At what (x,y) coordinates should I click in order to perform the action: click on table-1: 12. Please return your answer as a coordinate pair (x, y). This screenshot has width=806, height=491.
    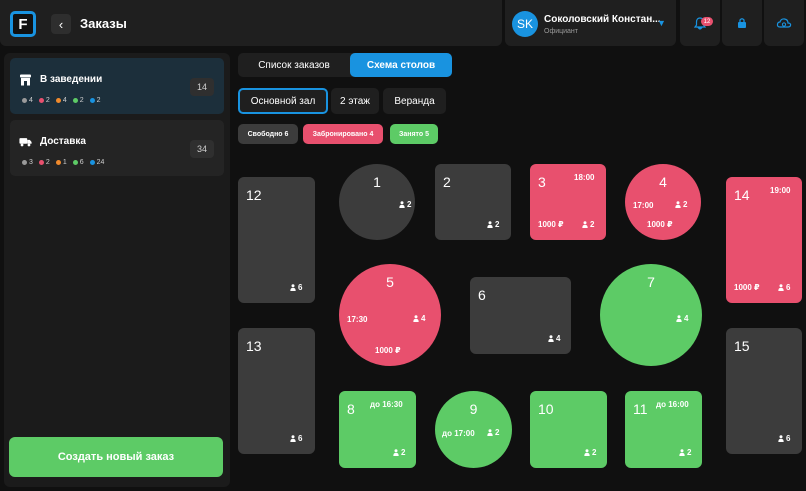
    Looking at the image, I should click on (377, 202).